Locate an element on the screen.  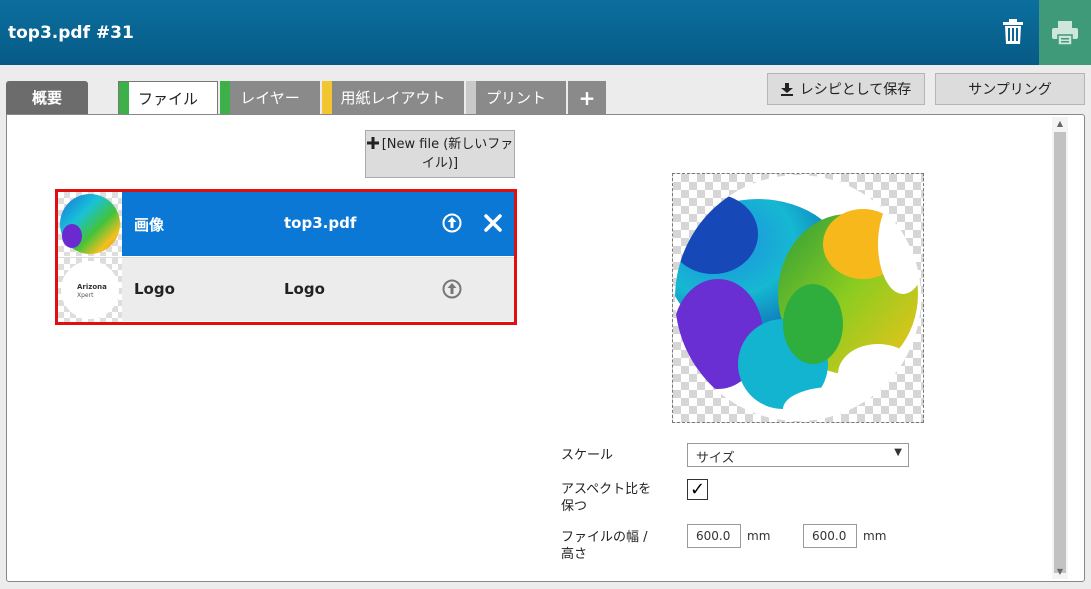
print-button is located at coordinates (1065, 32).